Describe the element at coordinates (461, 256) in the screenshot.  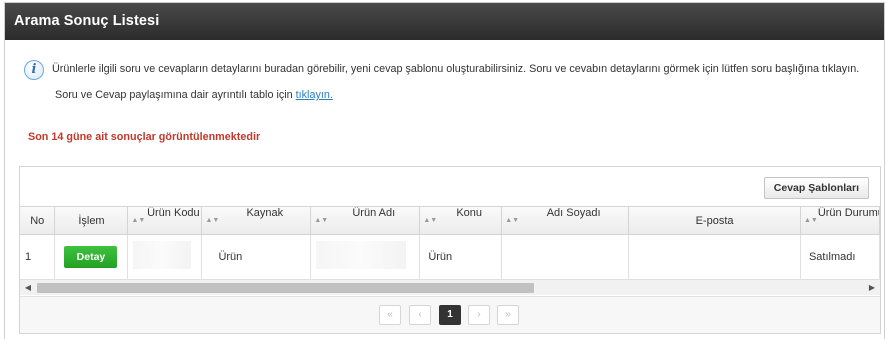
I see `cell-subject: Ürün` at that location.